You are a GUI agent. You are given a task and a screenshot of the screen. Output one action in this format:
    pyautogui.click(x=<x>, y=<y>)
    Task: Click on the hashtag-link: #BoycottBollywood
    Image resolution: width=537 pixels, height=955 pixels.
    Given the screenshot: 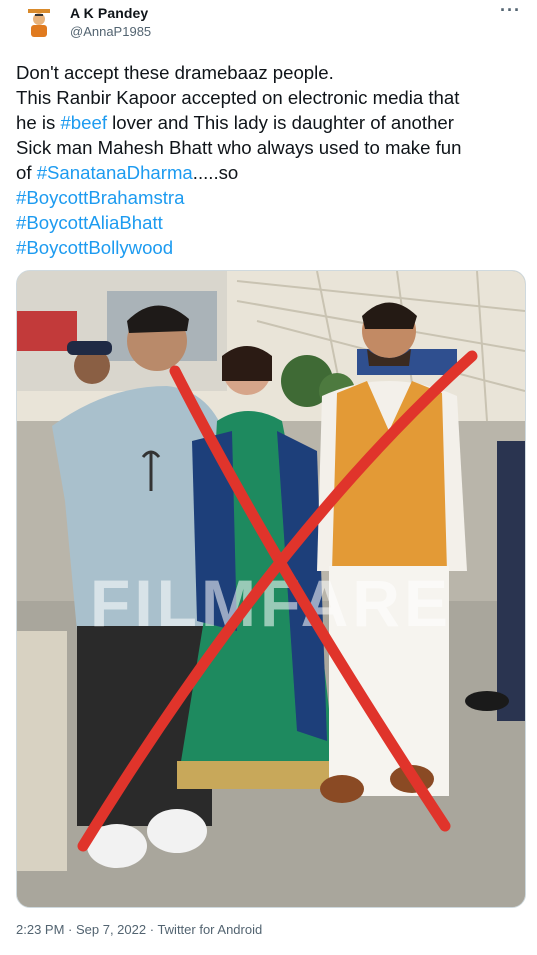 What is the action you would take?
    pyautogui.click(x=94, y=247)
    